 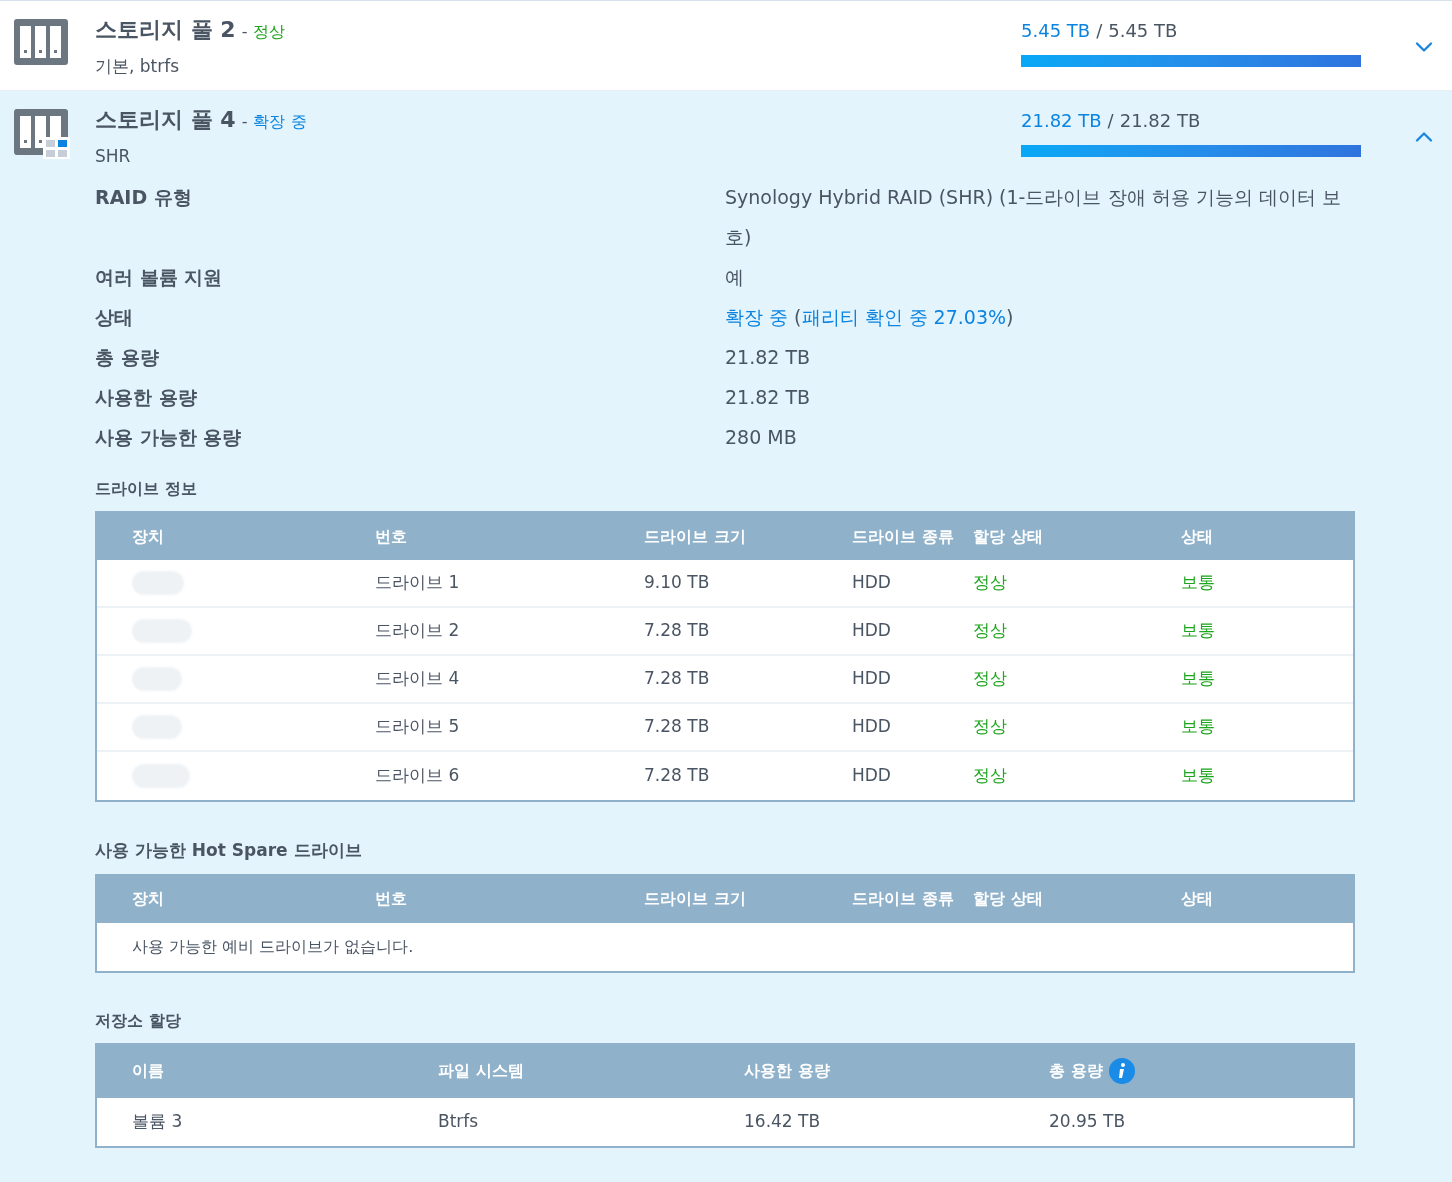 I want to click on column-header: 파일 시스템, so click(x=481, y=1071).